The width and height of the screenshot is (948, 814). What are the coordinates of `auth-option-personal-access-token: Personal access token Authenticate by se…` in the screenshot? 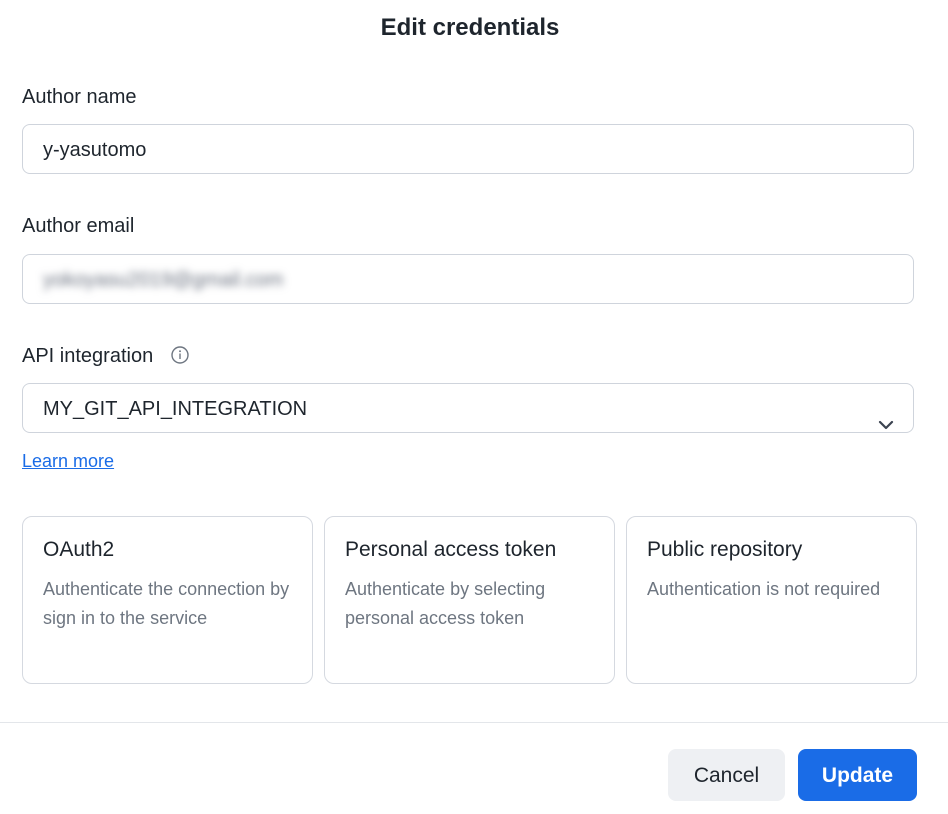 It's located at (469, 600).